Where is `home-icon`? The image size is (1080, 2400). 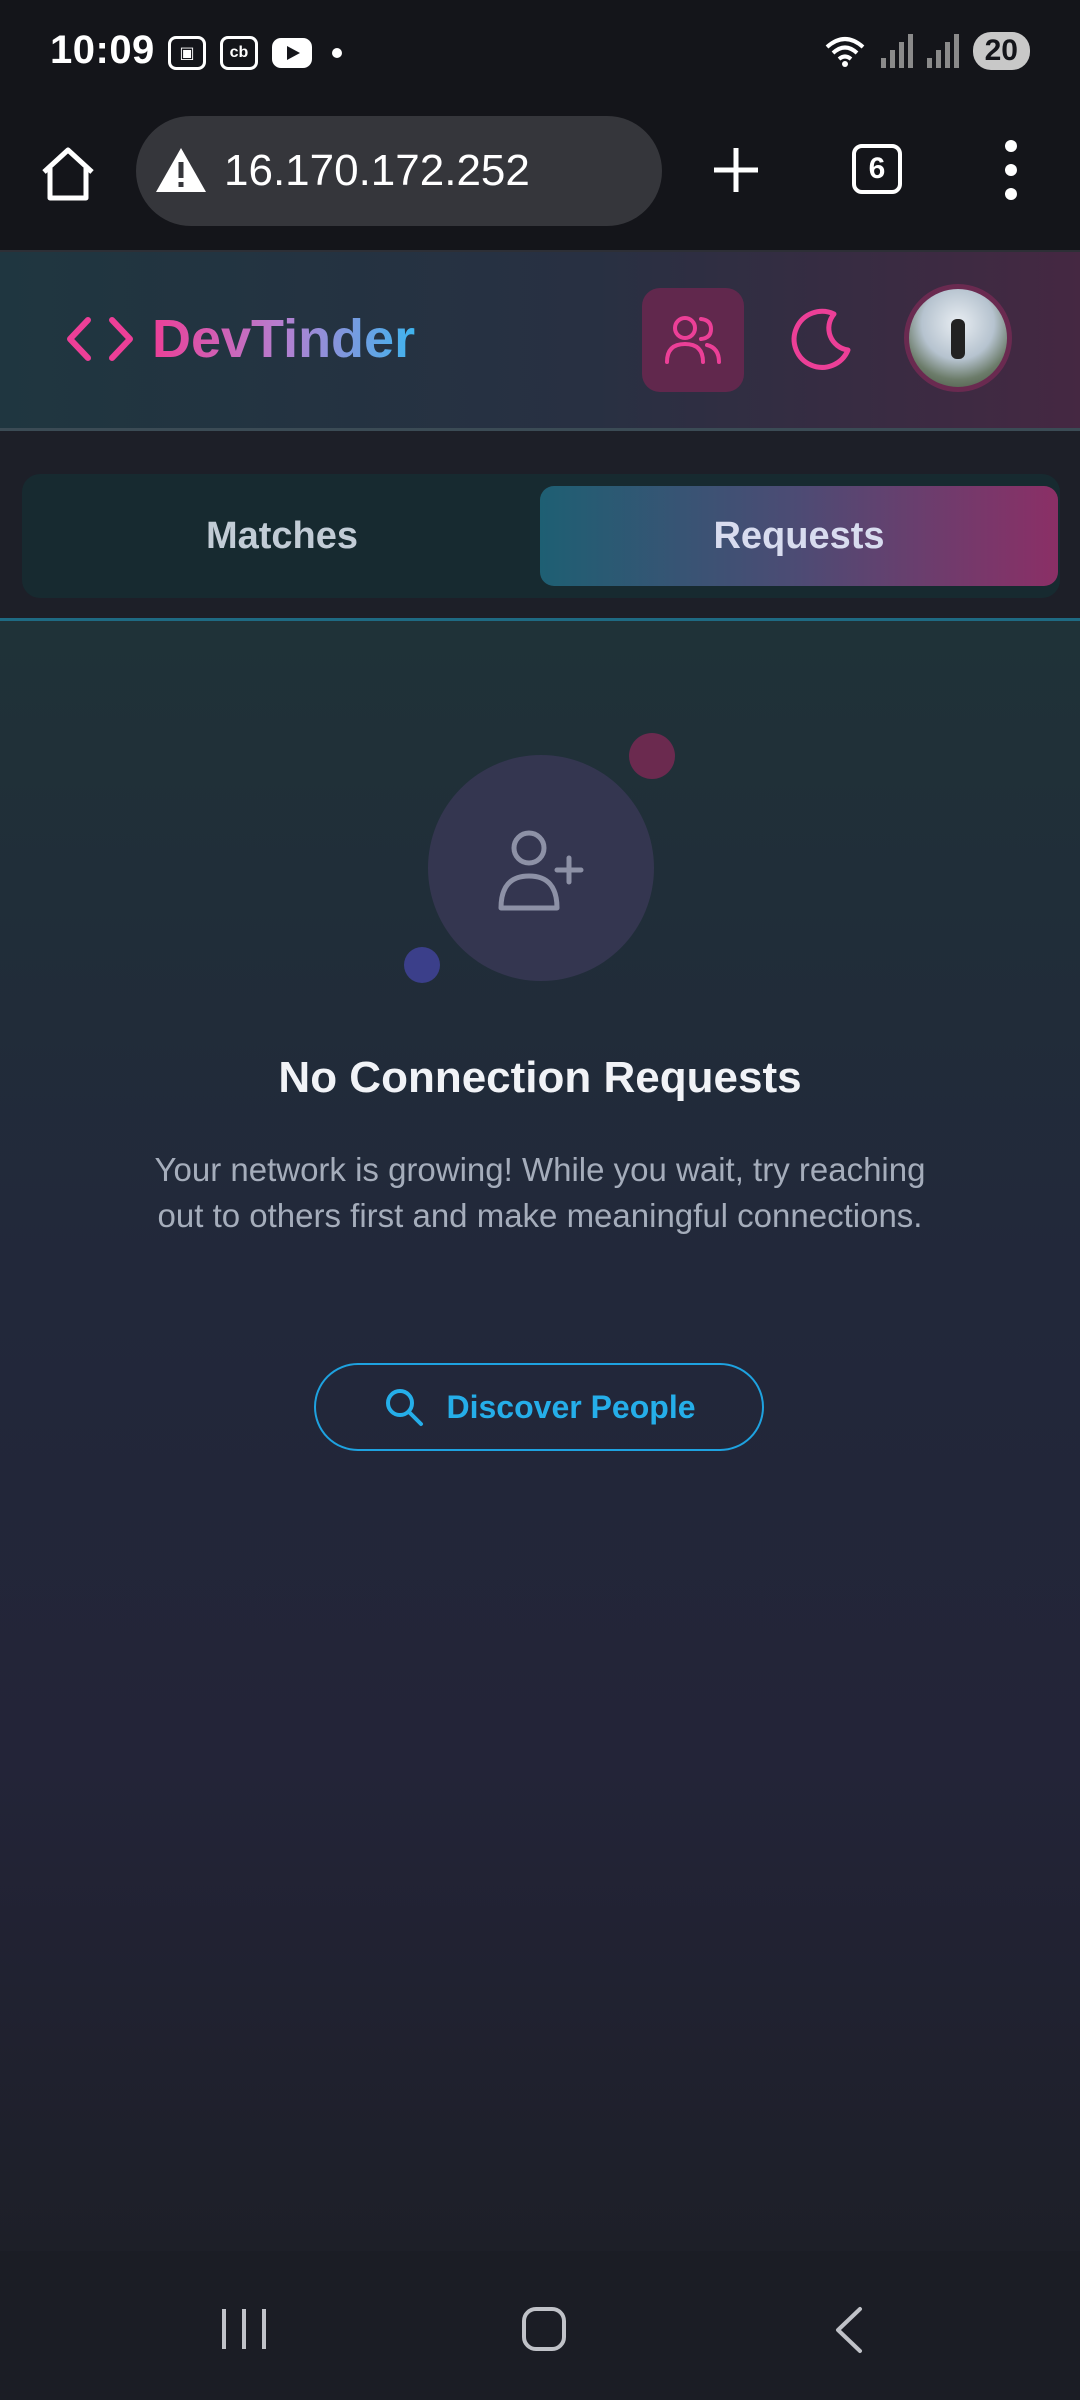 home-icon is located at coordinates (68, 174).